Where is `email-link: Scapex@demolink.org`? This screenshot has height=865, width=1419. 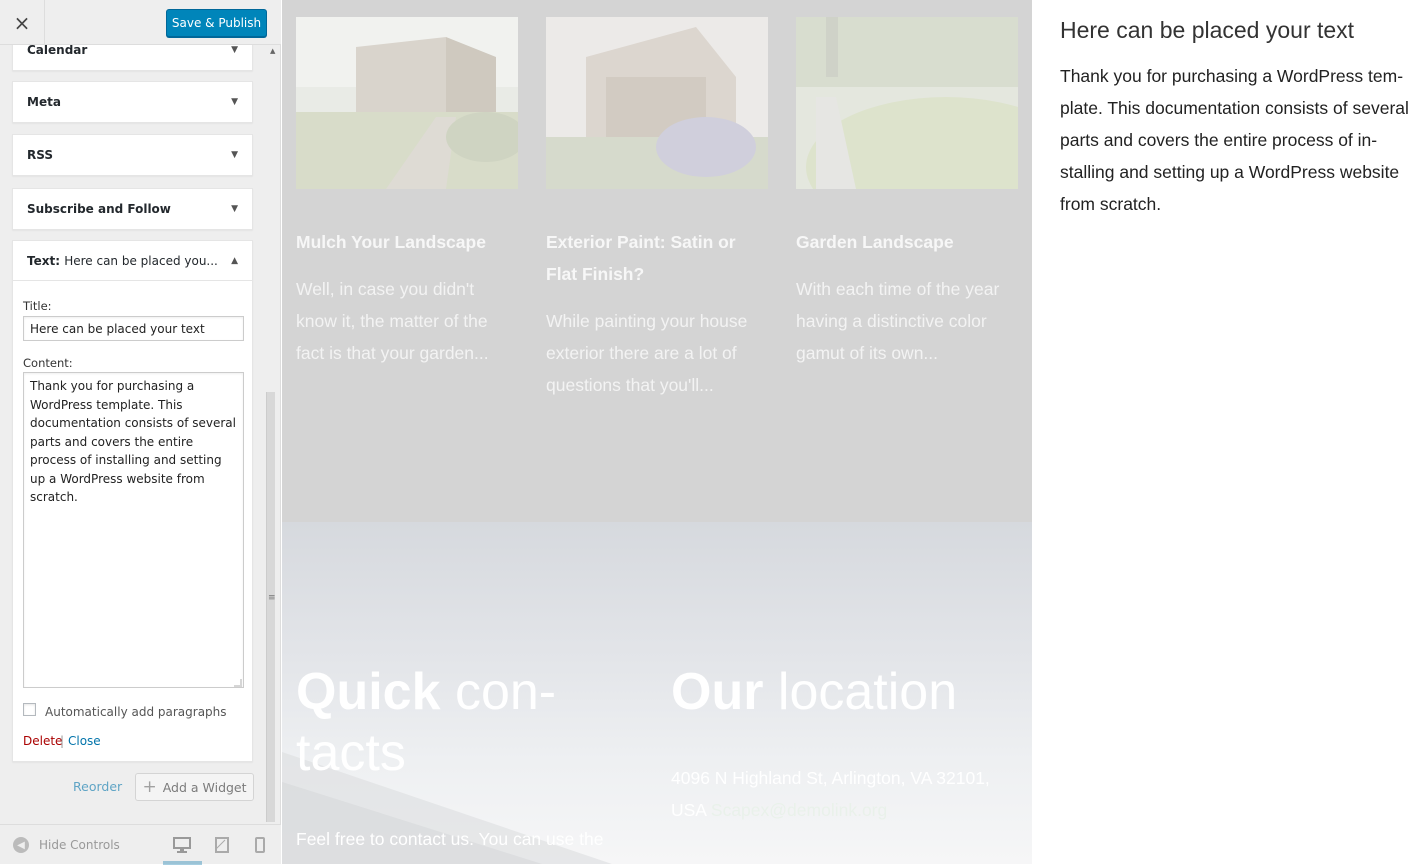 email-link: Scapex@demolink.org is located at coordinates (799, 810).